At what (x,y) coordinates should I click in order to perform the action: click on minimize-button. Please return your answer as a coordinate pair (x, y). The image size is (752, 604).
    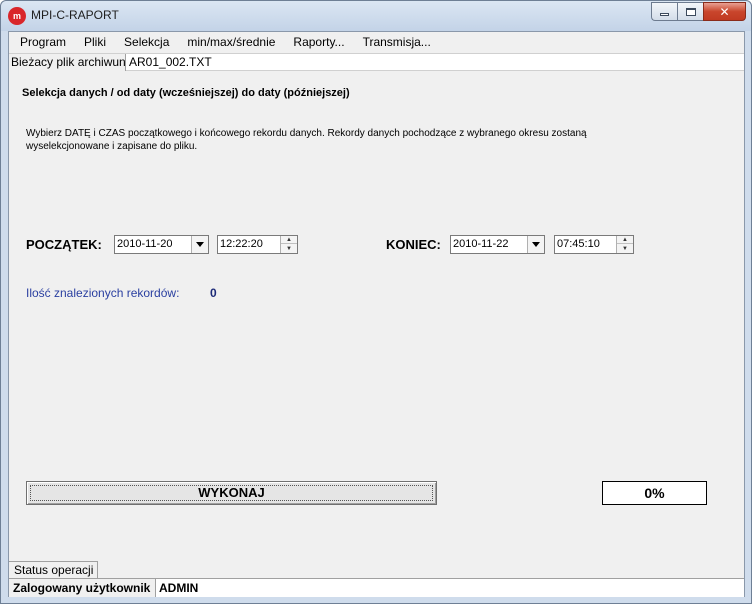
    Looking at the image, I should click on (664, 11).